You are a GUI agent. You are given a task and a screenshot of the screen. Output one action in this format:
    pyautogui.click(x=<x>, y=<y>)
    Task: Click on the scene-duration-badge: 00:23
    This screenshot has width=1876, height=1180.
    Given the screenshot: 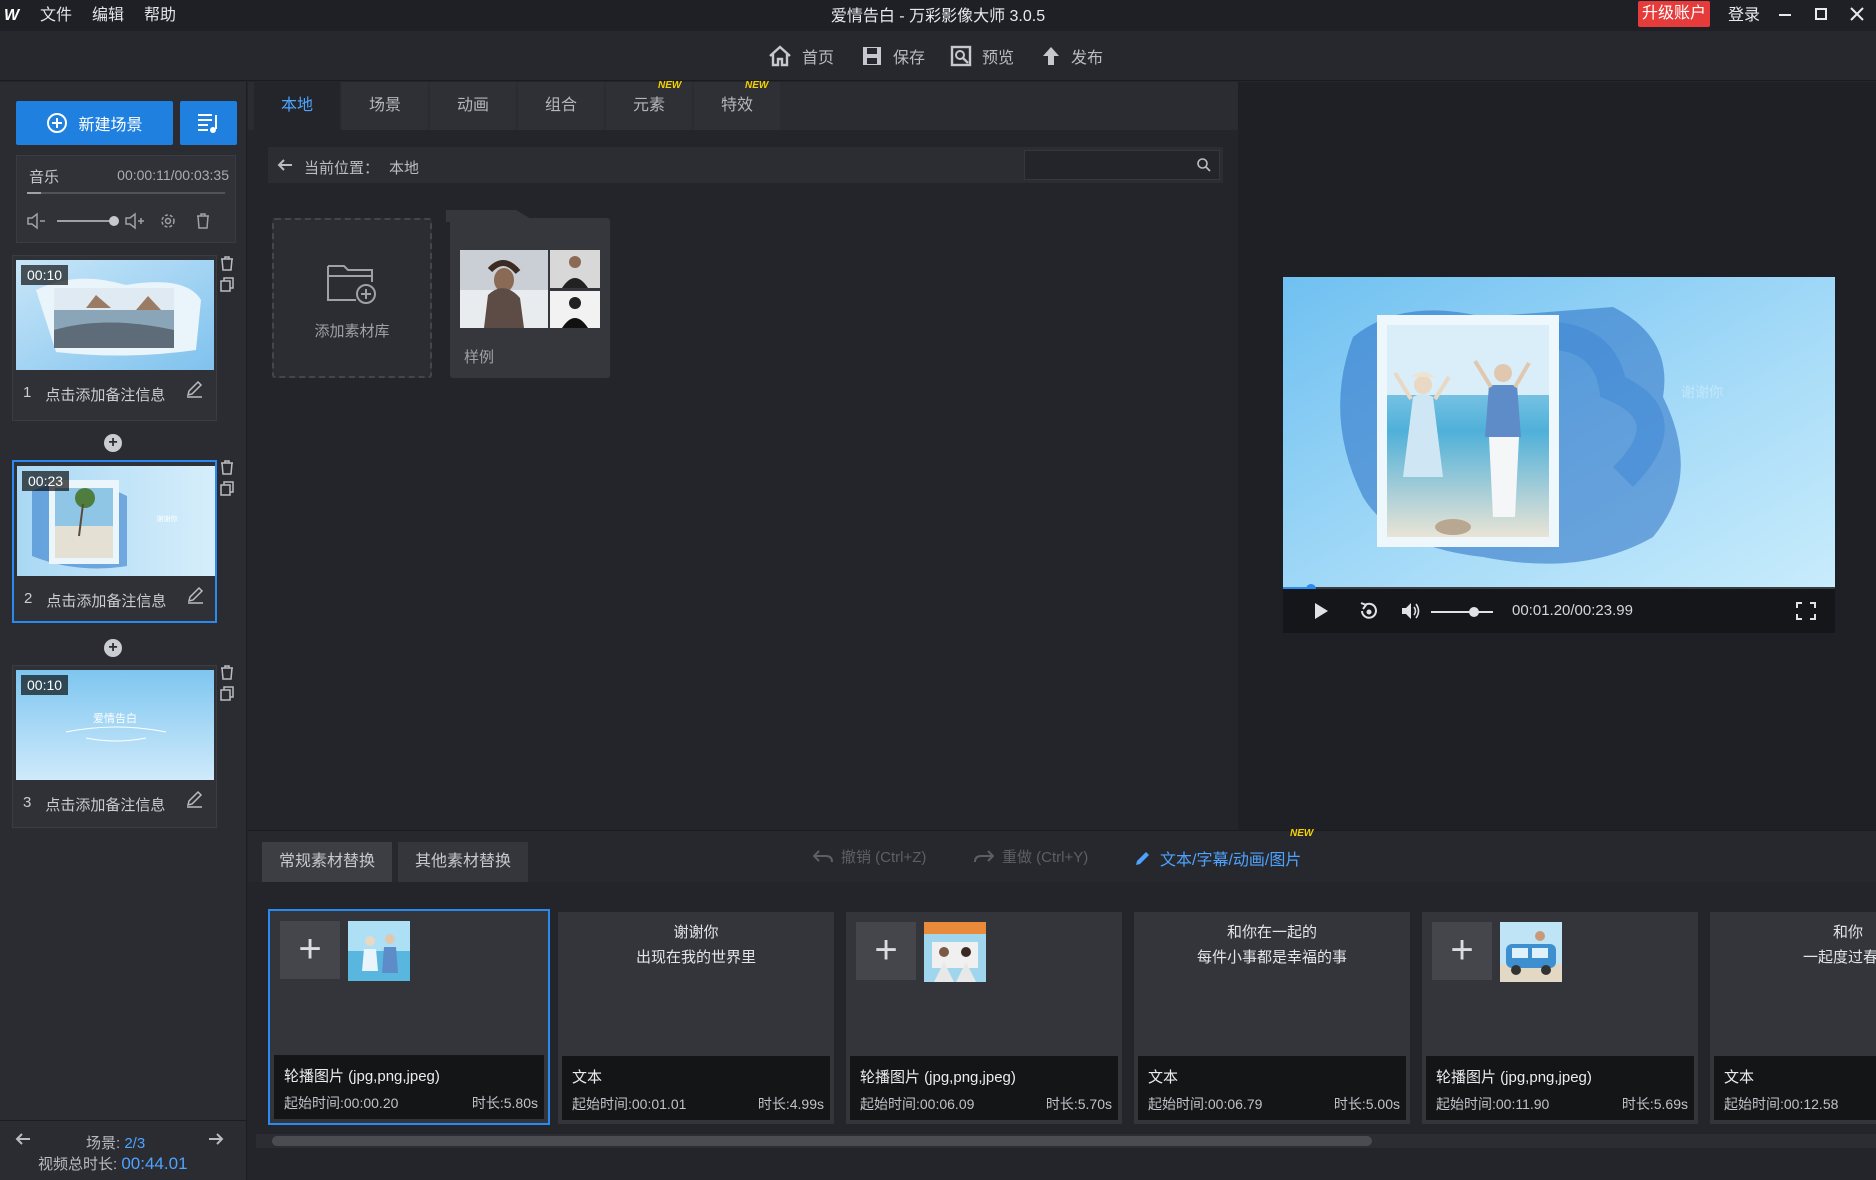 What is the action you would take?
    pyautogui.click(x=46, y=481)
    